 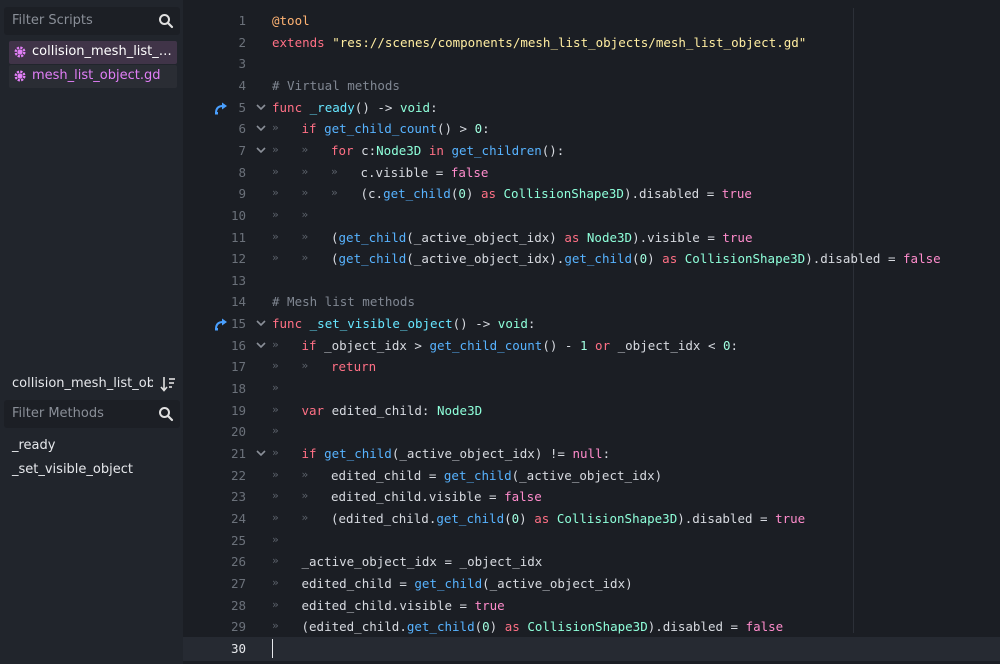 I want to click on method-item-set-visible-object: _set_visible_object, so click(x=72, y=473).